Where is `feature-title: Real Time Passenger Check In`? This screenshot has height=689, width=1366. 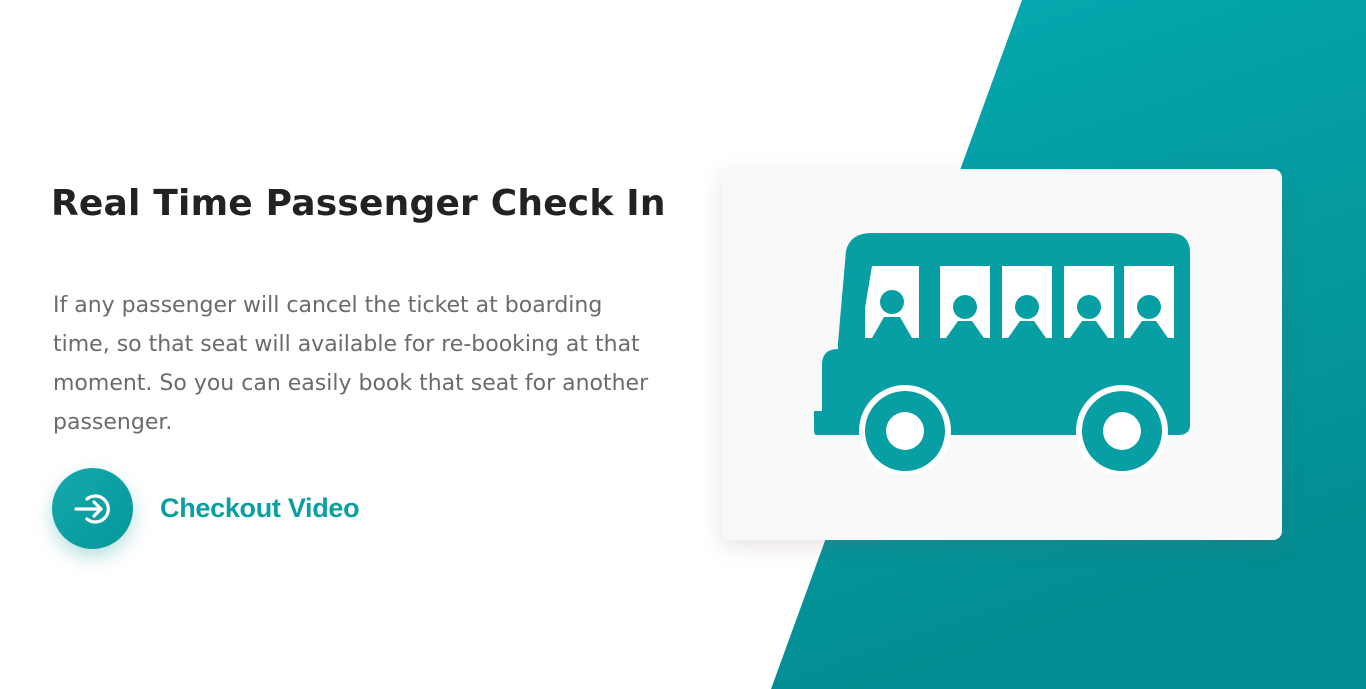 feature-title: Real Time Passenger Check In is located at coordinates (358, 203).